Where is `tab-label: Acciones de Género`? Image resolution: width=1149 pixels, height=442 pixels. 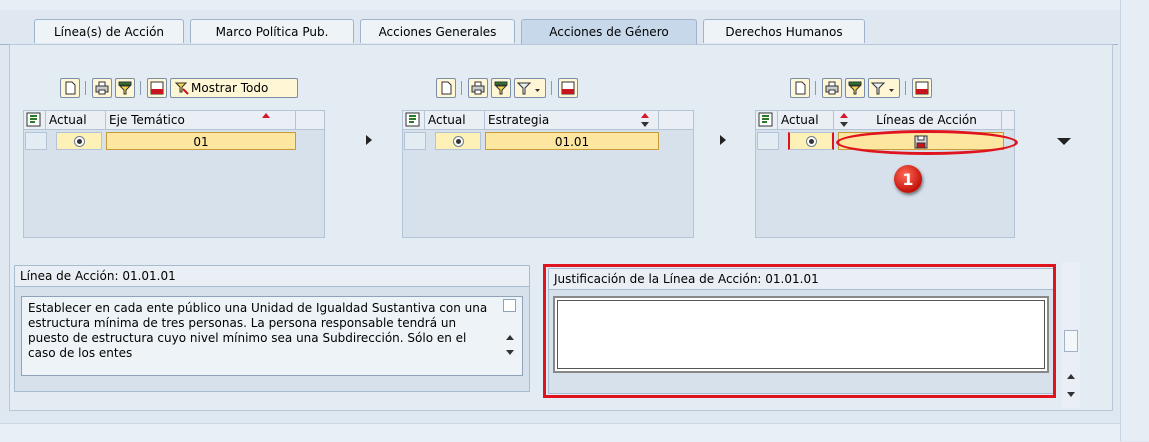
tab-label: Acciones de Género is located at coordinates (609, 32).